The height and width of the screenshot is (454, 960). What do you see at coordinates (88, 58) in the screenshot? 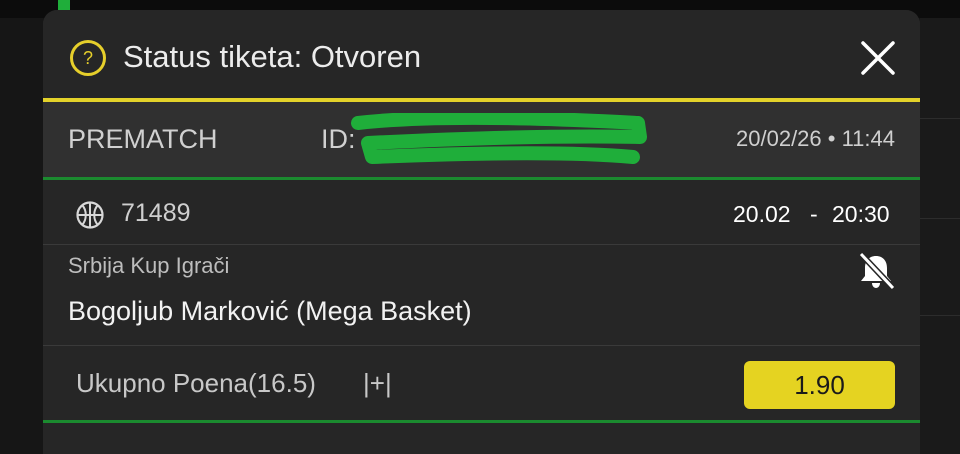
I see `question-circle-icon: ?` at bounding box center [88, 58].